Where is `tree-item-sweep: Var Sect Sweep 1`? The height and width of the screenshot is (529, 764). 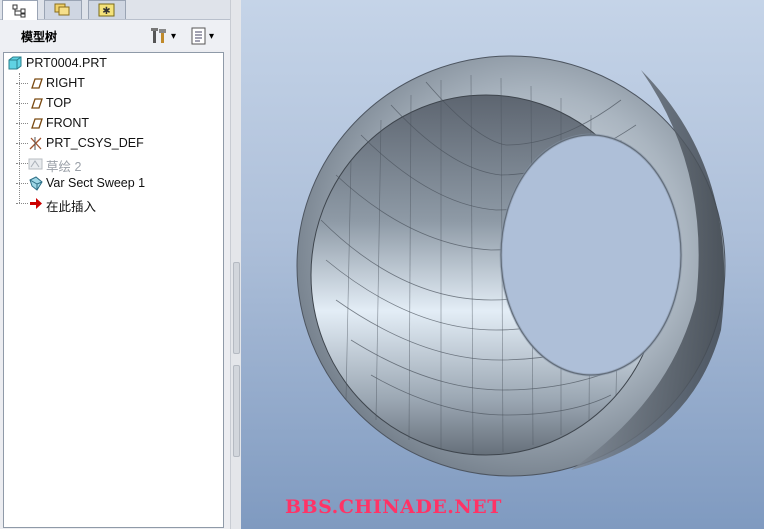
tree-item-sweep: Var Sect Sweep 1 is located at coordinates (111, 183).